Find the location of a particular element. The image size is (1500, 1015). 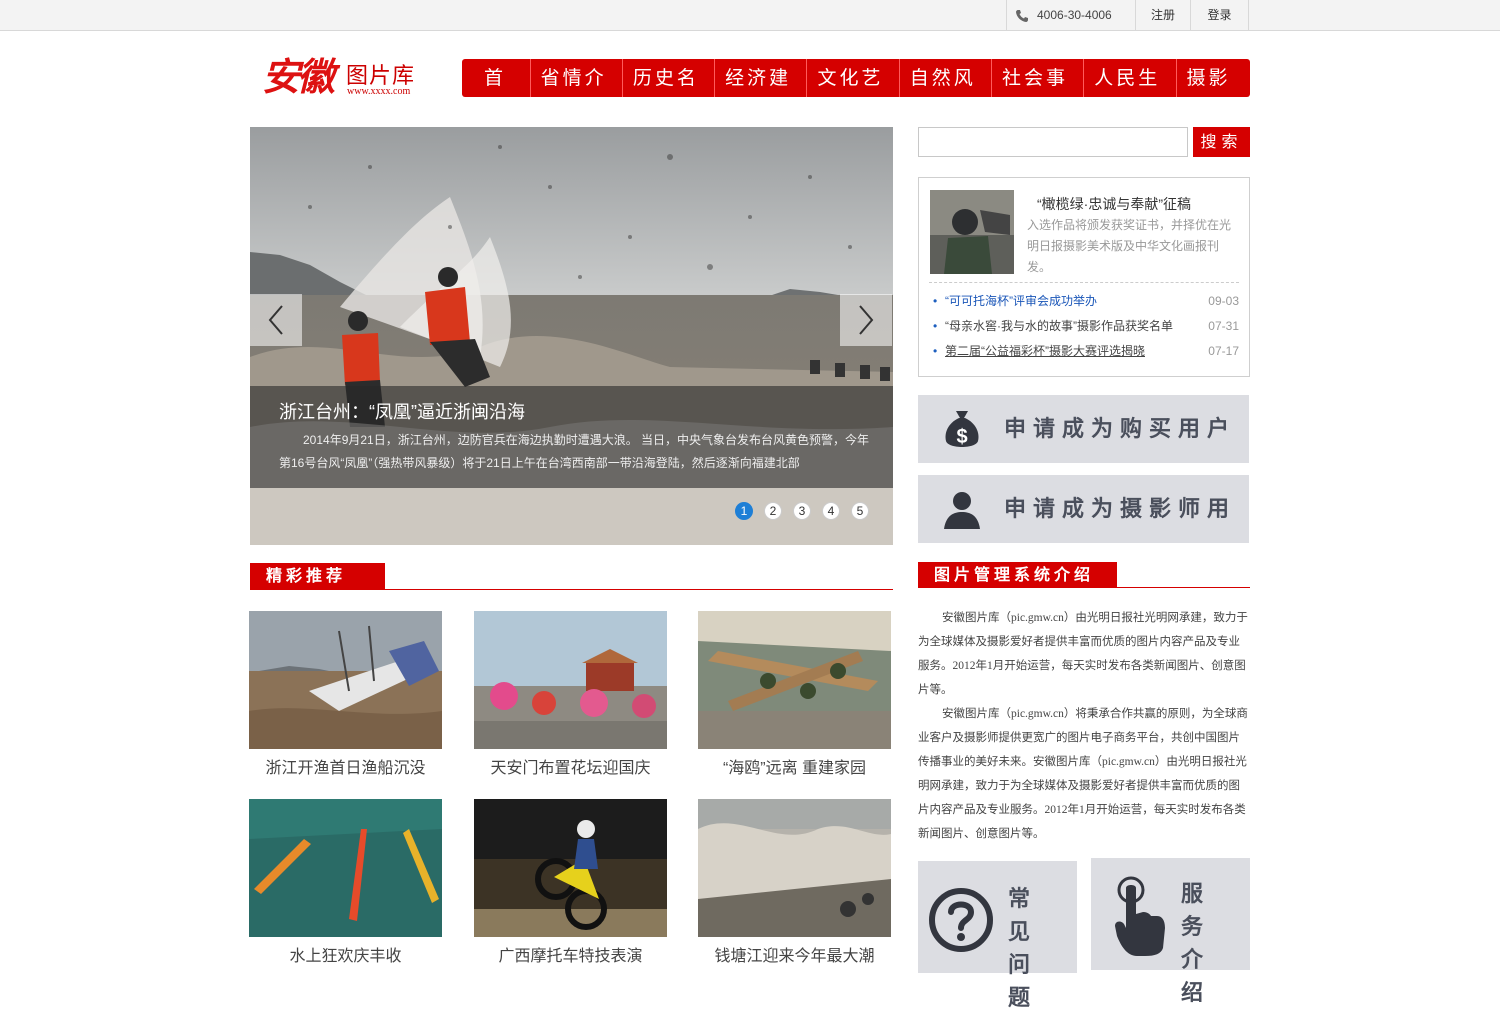

news-item: • “可可托海杯”评审会成功举办 09-03 is located at coordinates (1086, 303).